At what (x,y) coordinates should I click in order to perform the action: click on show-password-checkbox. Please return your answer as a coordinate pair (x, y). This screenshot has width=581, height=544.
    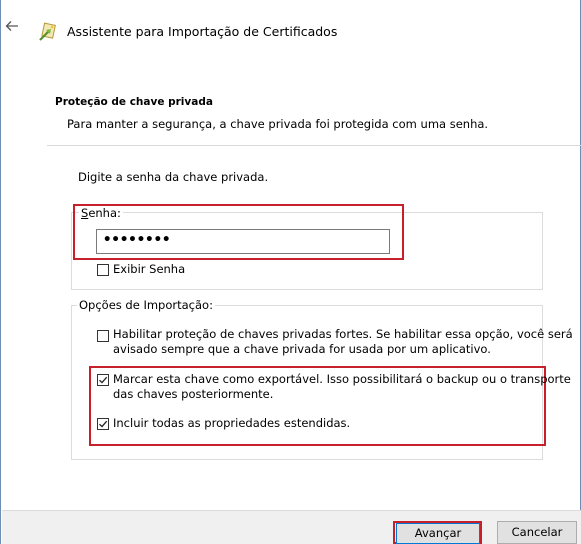
    Looking at the image, I should click on (103, 270).